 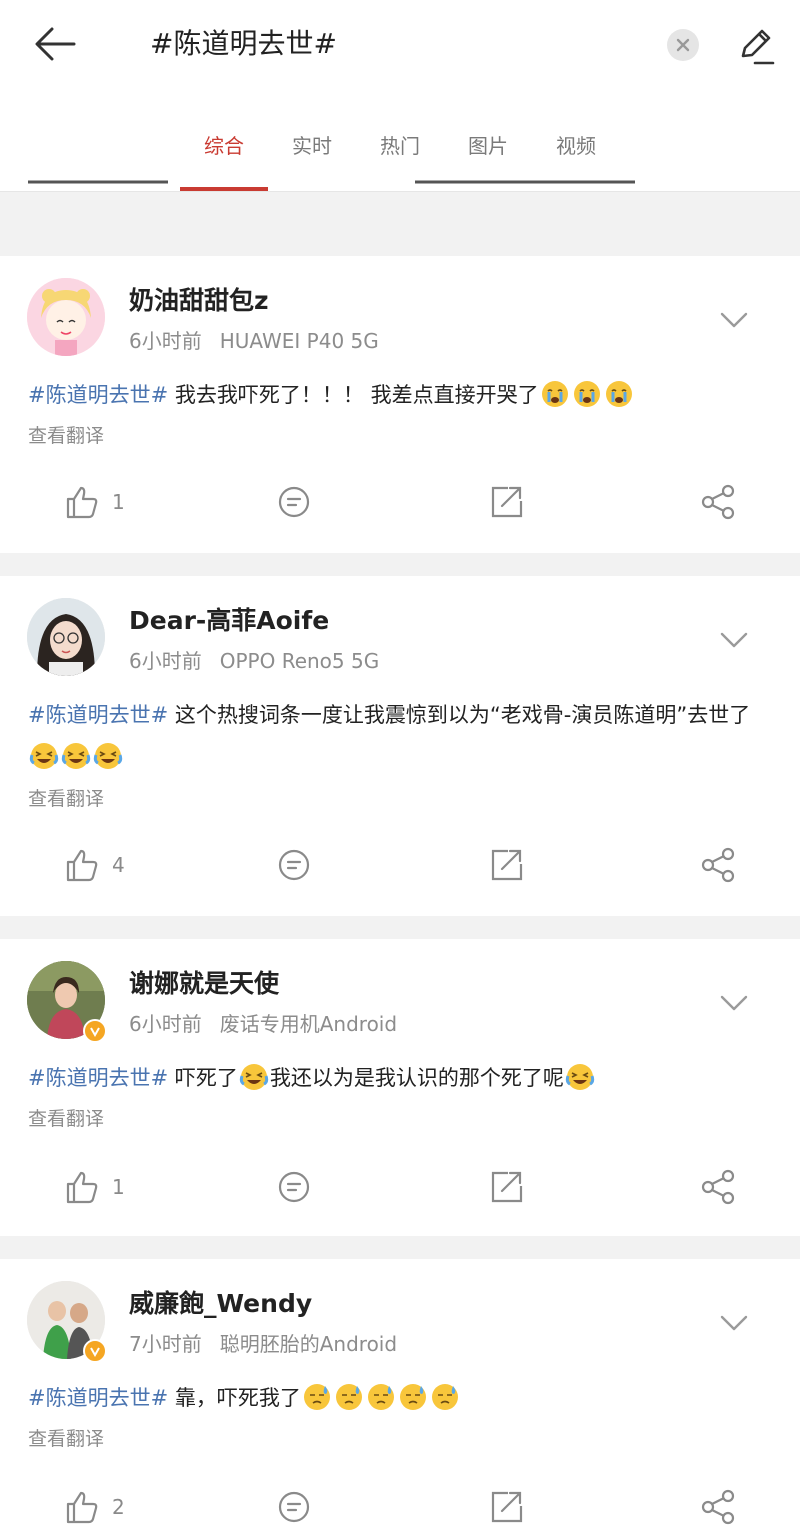 I want to click on compose-button, so click(x=755, y=46).